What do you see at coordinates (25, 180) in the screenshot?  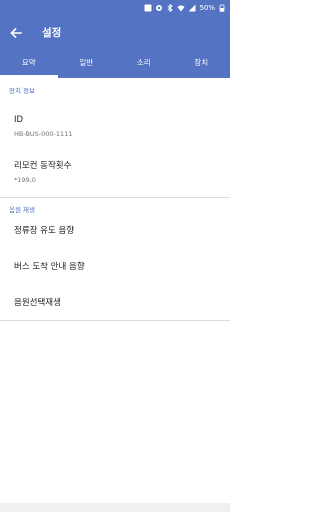 I see `setting-item-value: *199,0` at bounding box center [25, 180].